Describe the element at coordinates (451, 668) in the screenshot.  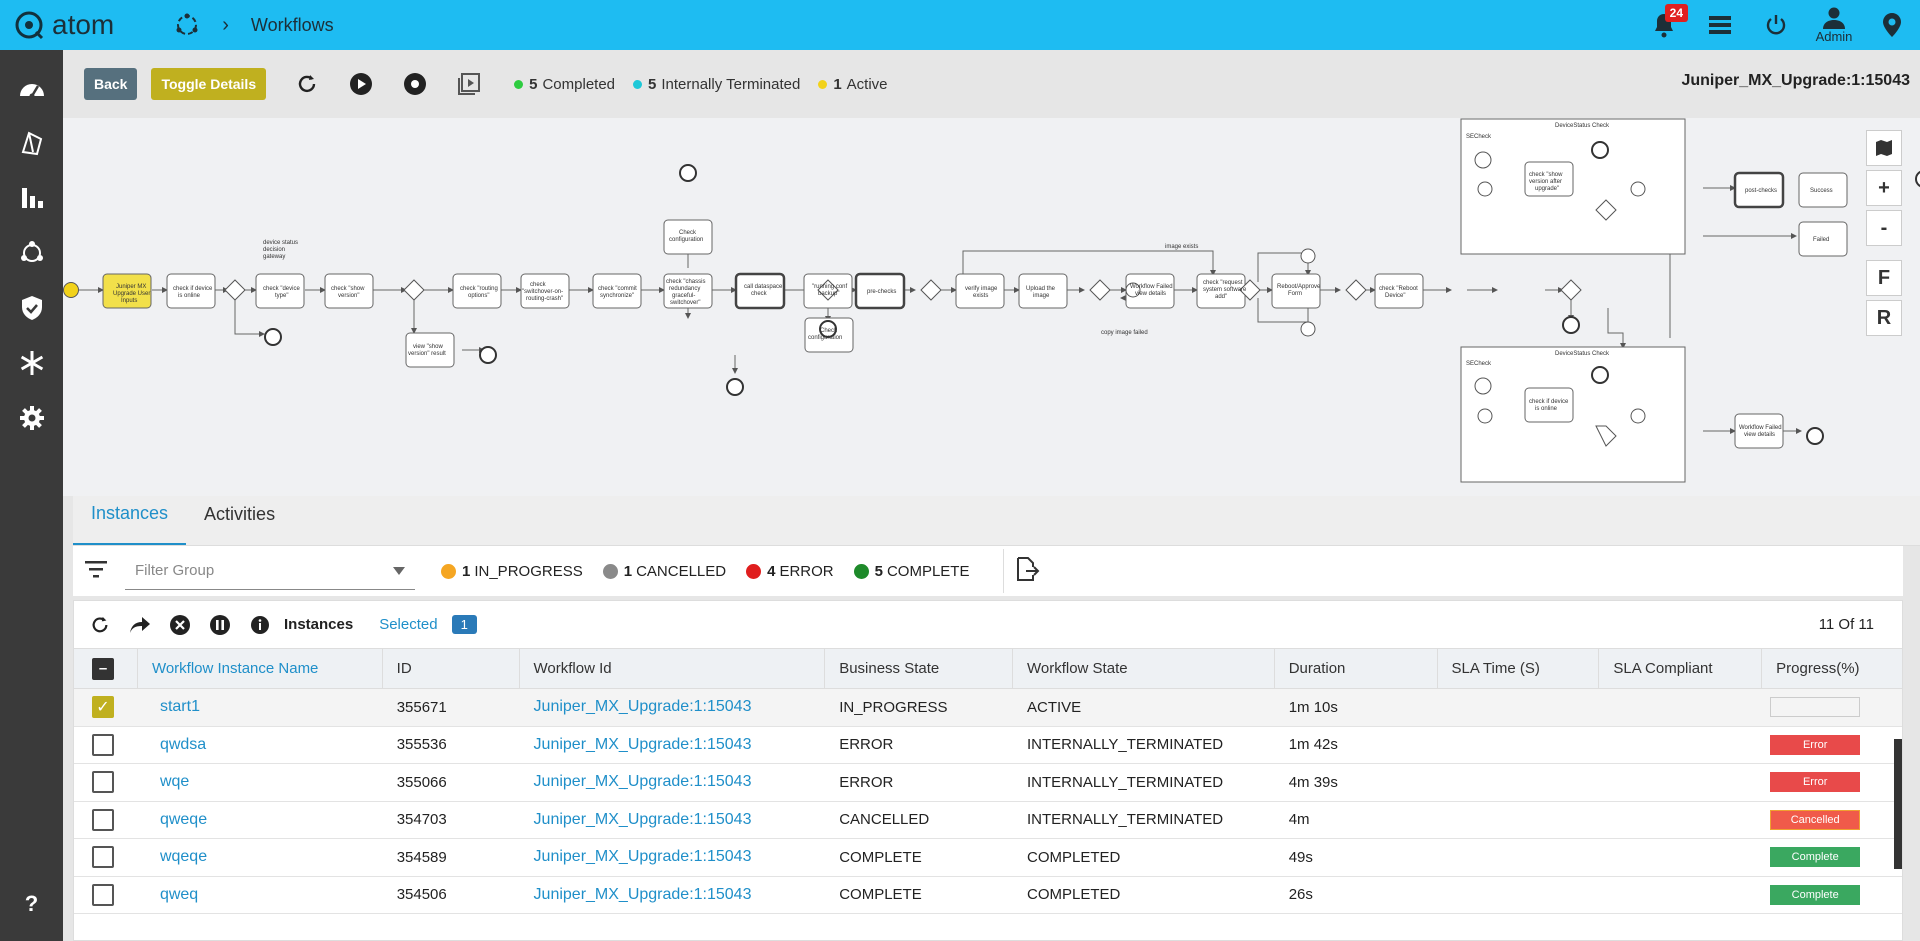
I see `col-id: ID` at that location.